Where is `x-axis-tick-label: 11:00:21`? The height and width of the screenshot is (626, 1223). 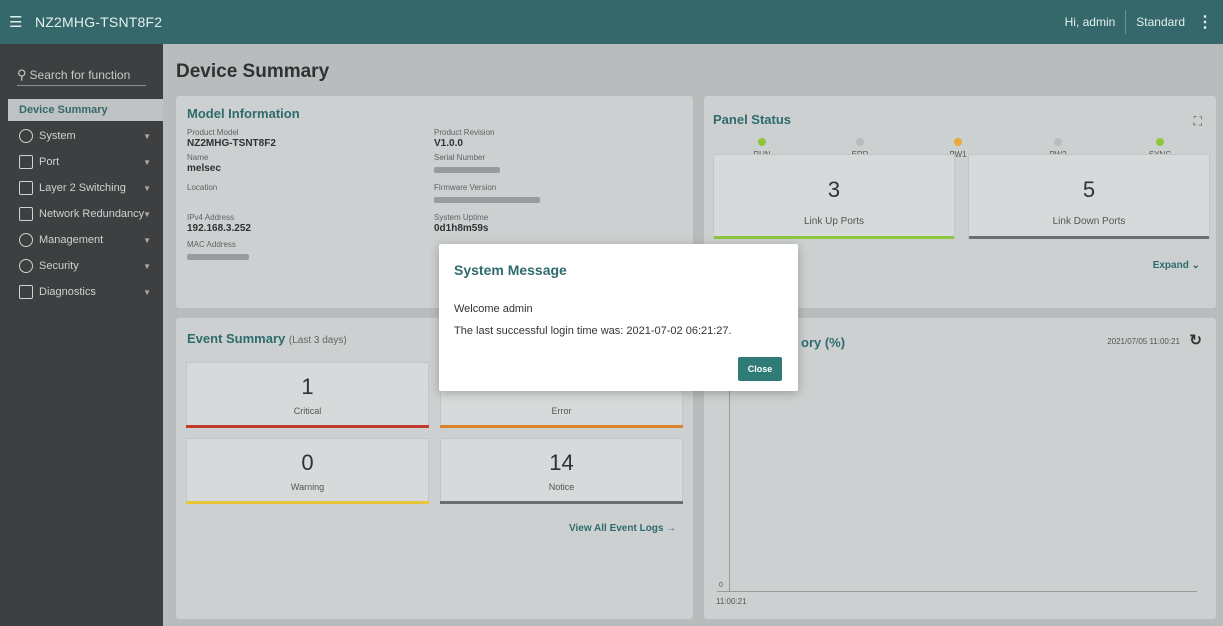
x-axis-tick-label: 11:00:21 is located at coordinates (731, 601).